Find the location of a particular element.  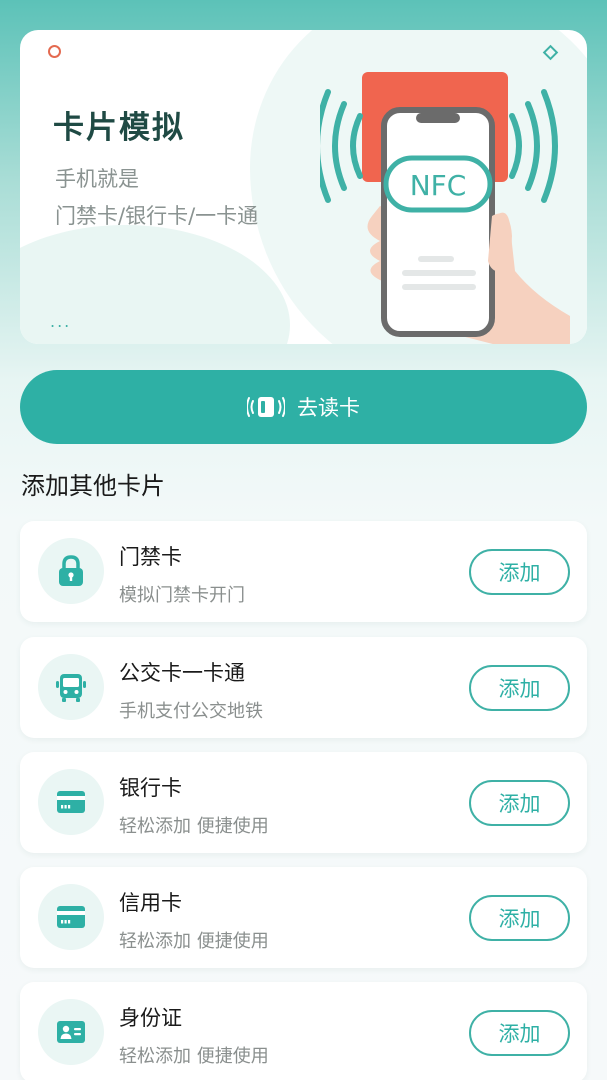

page-title: 卡片模拟 is located at coordinates (119, 128).